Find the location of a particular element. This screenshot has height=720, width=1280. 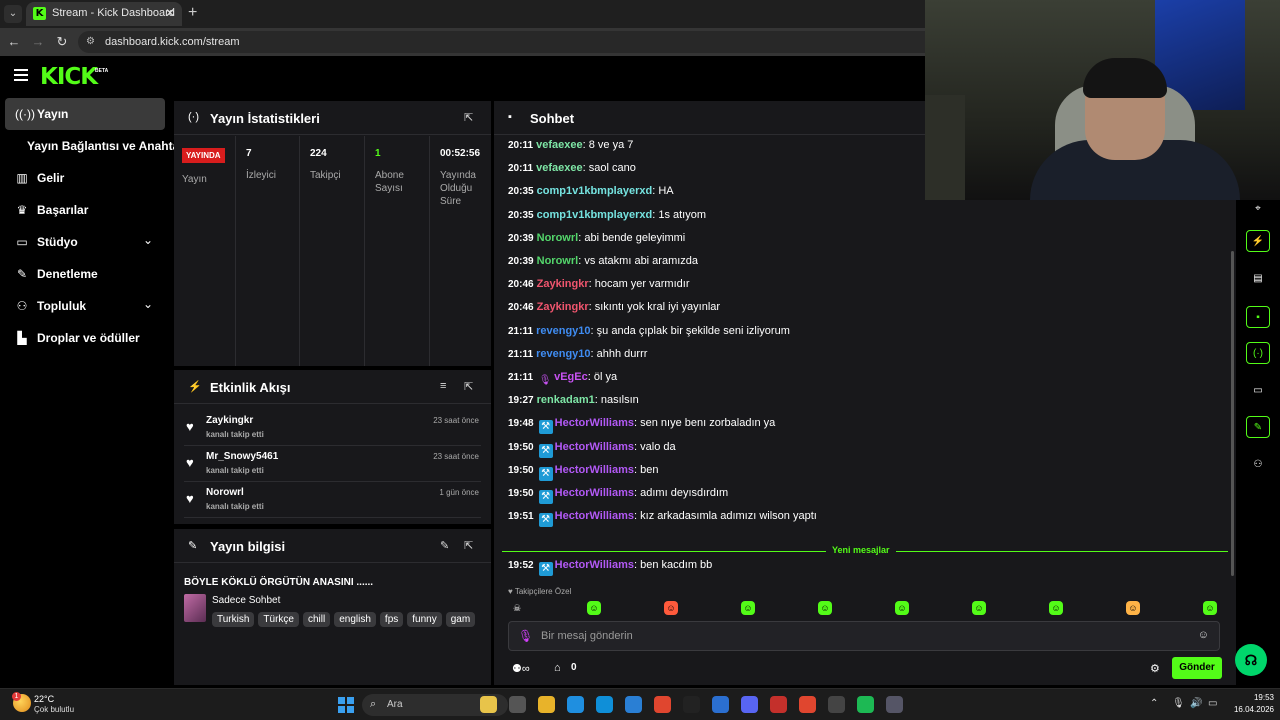

wrench-icon: ✎ is located at coordinates (1258, 427).